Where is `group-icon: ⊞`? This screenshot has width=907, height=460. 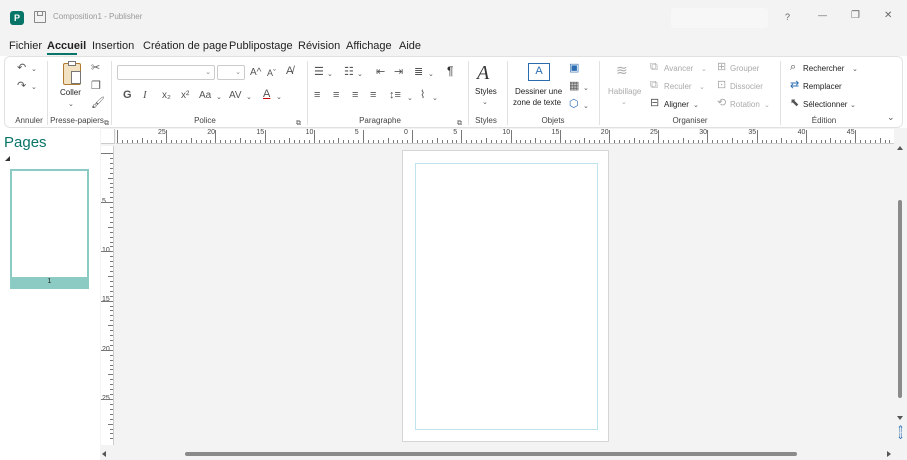
group-icon: ⊞ is located at coordinates (721, 67).